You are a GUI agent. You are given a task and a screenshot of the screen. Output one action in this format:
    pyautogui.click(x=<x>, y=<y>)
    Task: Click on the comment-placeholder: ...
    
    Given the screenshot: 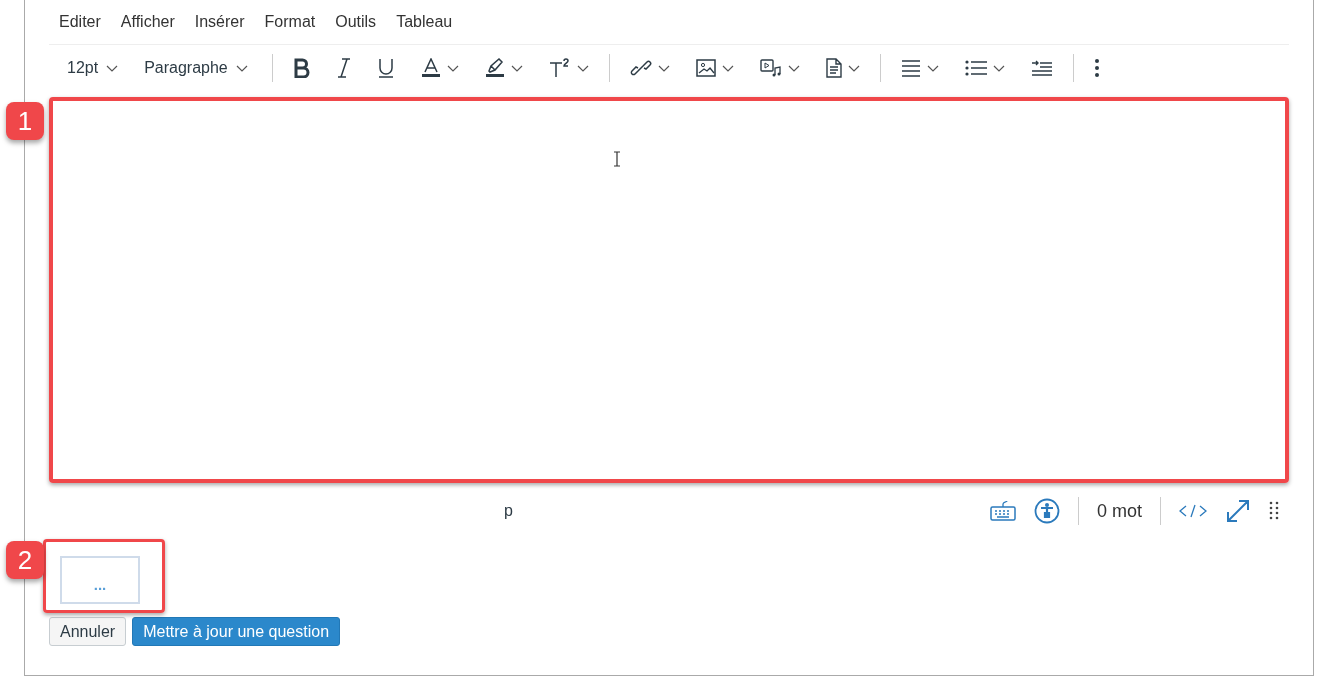 What is the action you would take?
    pyautogui.click(x=100, y=583)
    